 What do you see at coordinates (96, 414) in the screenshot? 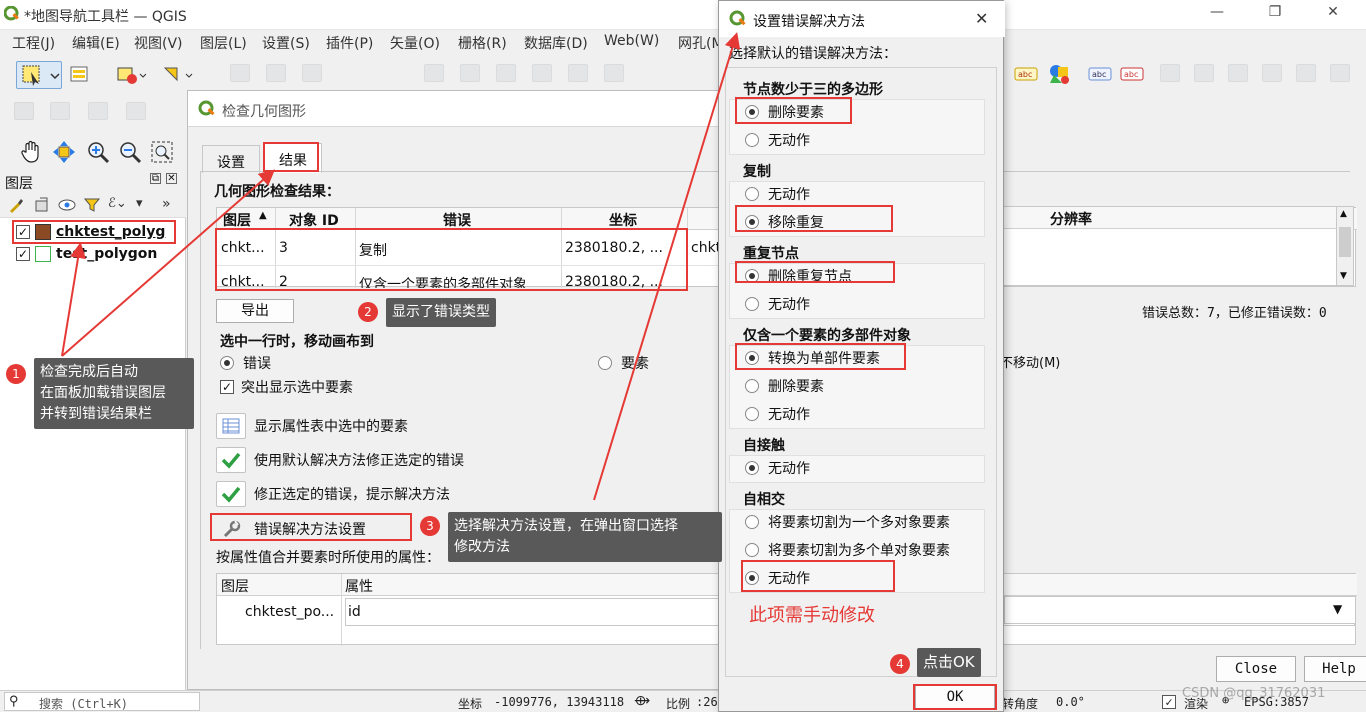
I see `note-line: 并转到错误结果栏` at bounding box center [96, 414].